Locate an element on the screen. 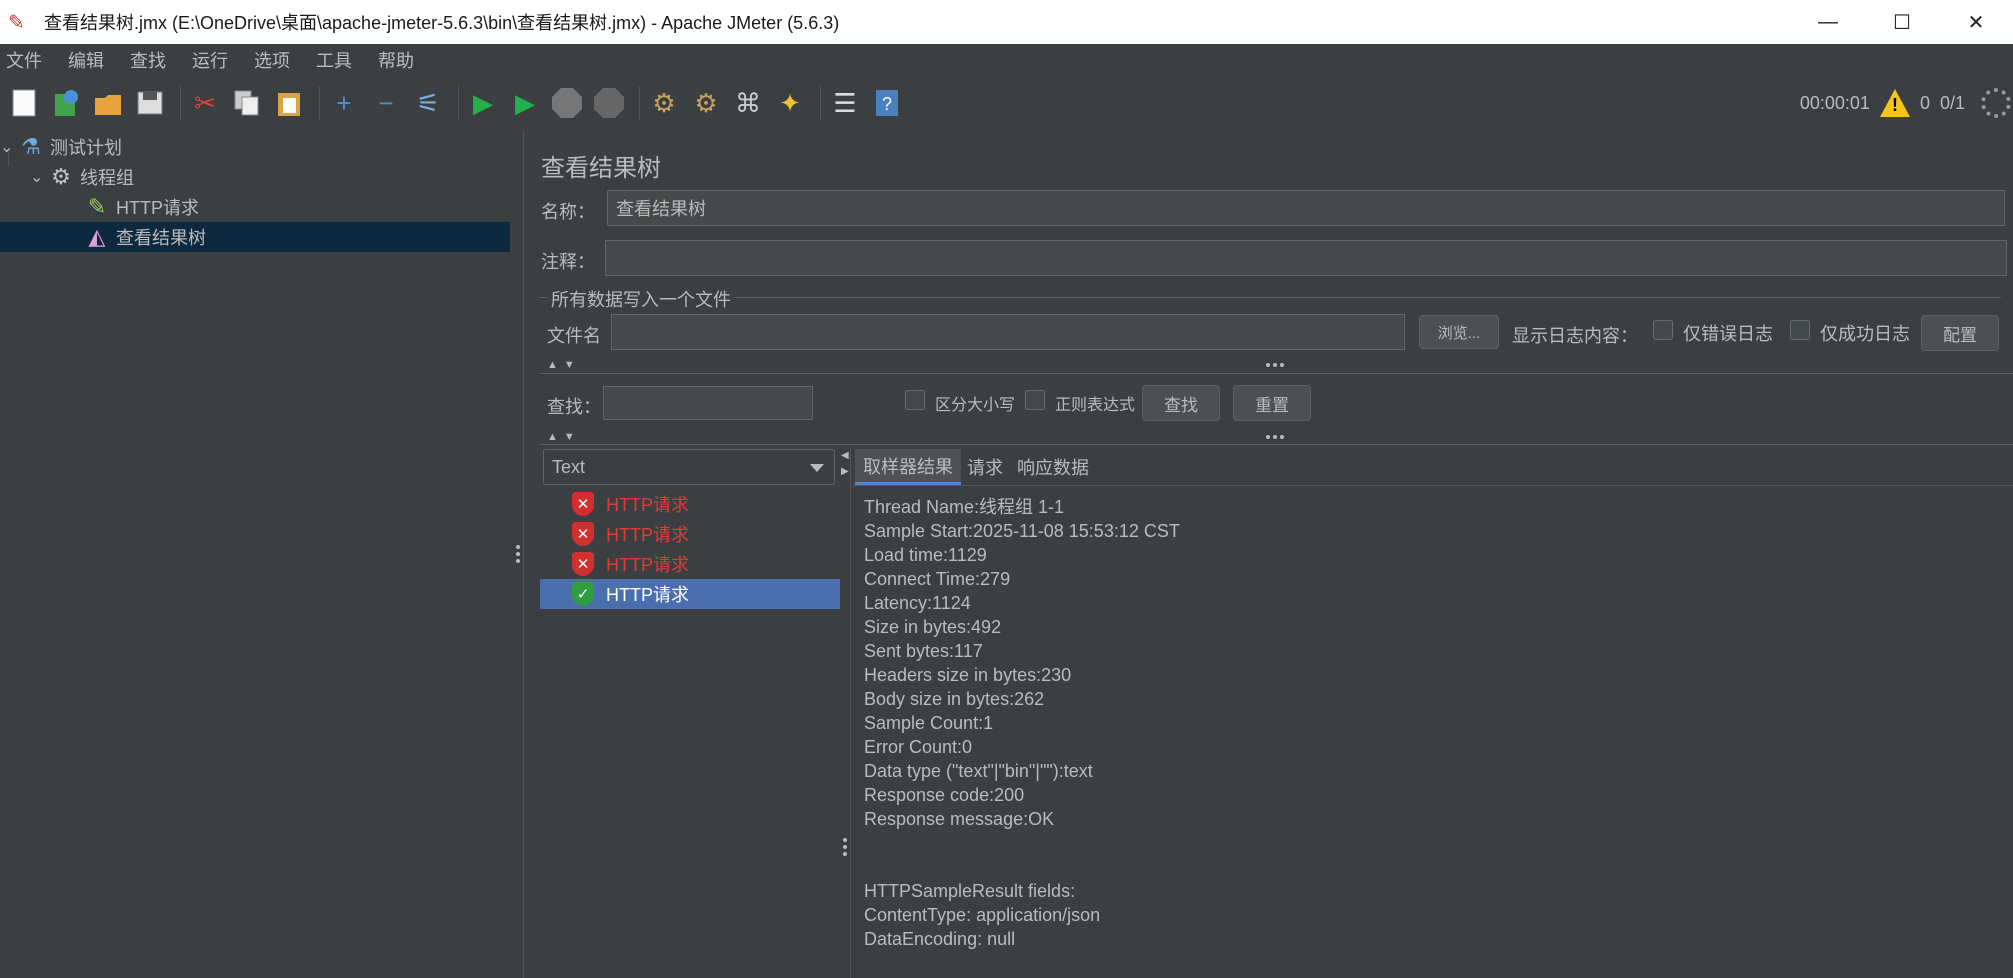  gear-icon: ⚙ is located at coordinates (61, 176).